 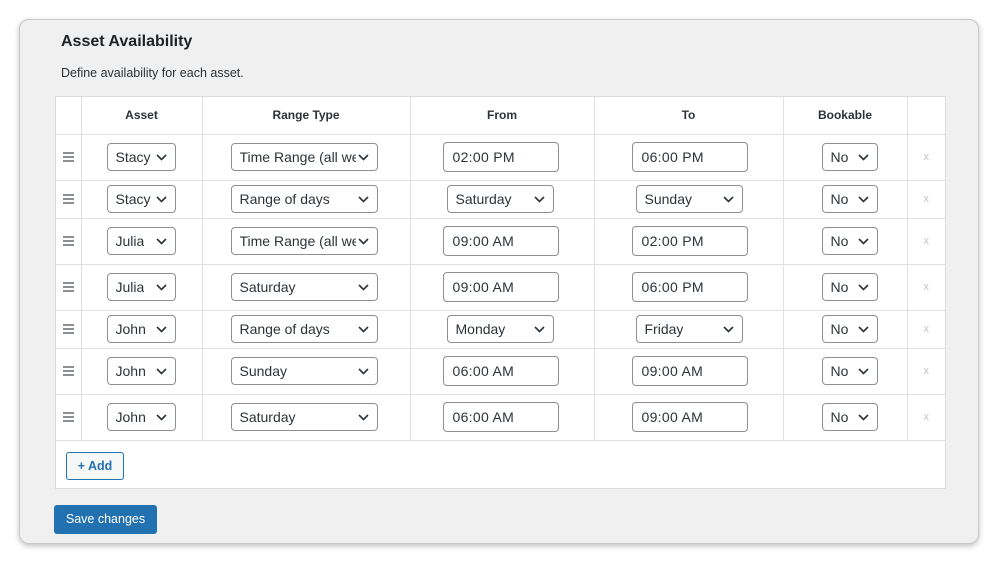 What do you see at coordinates (152, 73) in the screenshot?
I see `section-description: Define availability for each asset.` at bounding box center [152, 73].